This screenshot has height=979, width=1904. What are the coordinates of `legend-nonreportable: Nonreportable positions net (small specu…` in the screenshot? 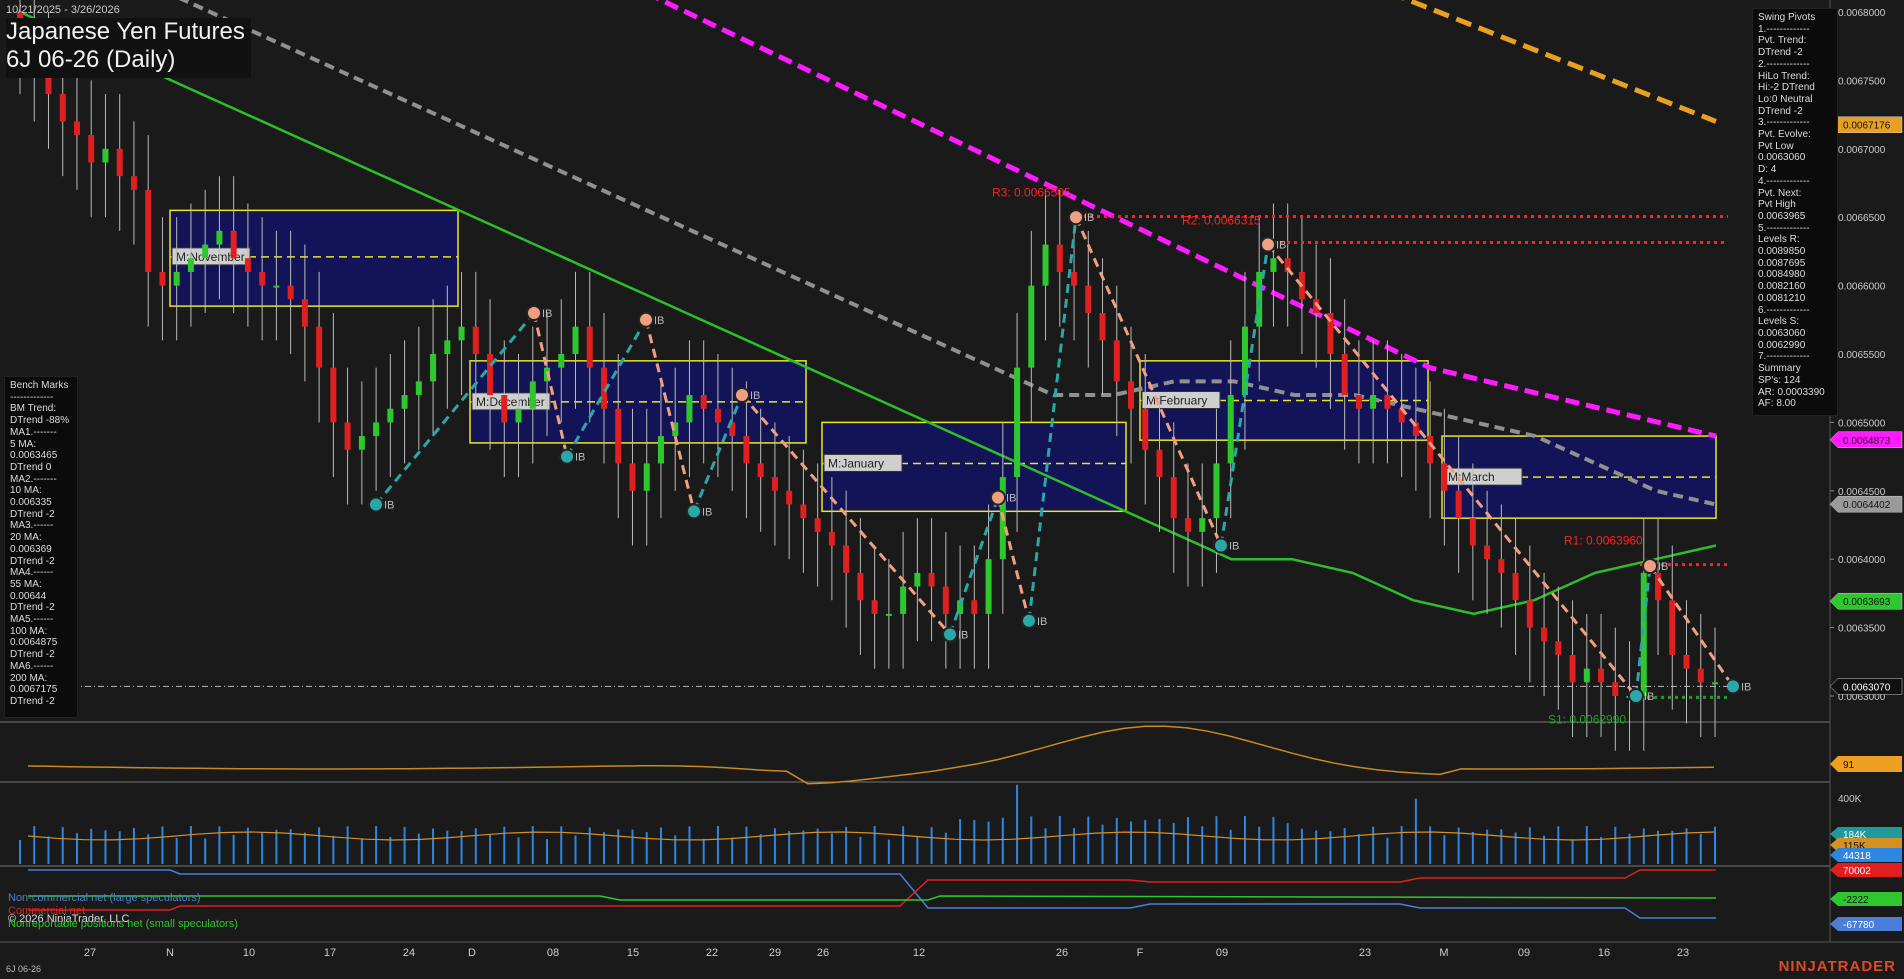 It's located at (123, 924).